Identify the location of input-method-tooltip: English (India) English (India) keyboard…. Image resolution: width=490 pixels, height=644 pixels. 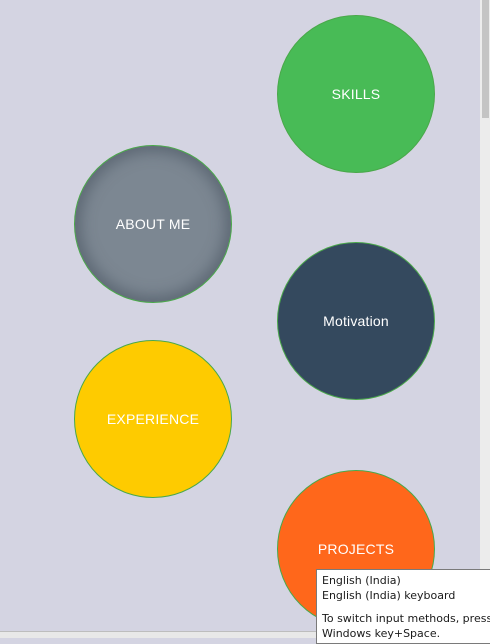
(403, 606).